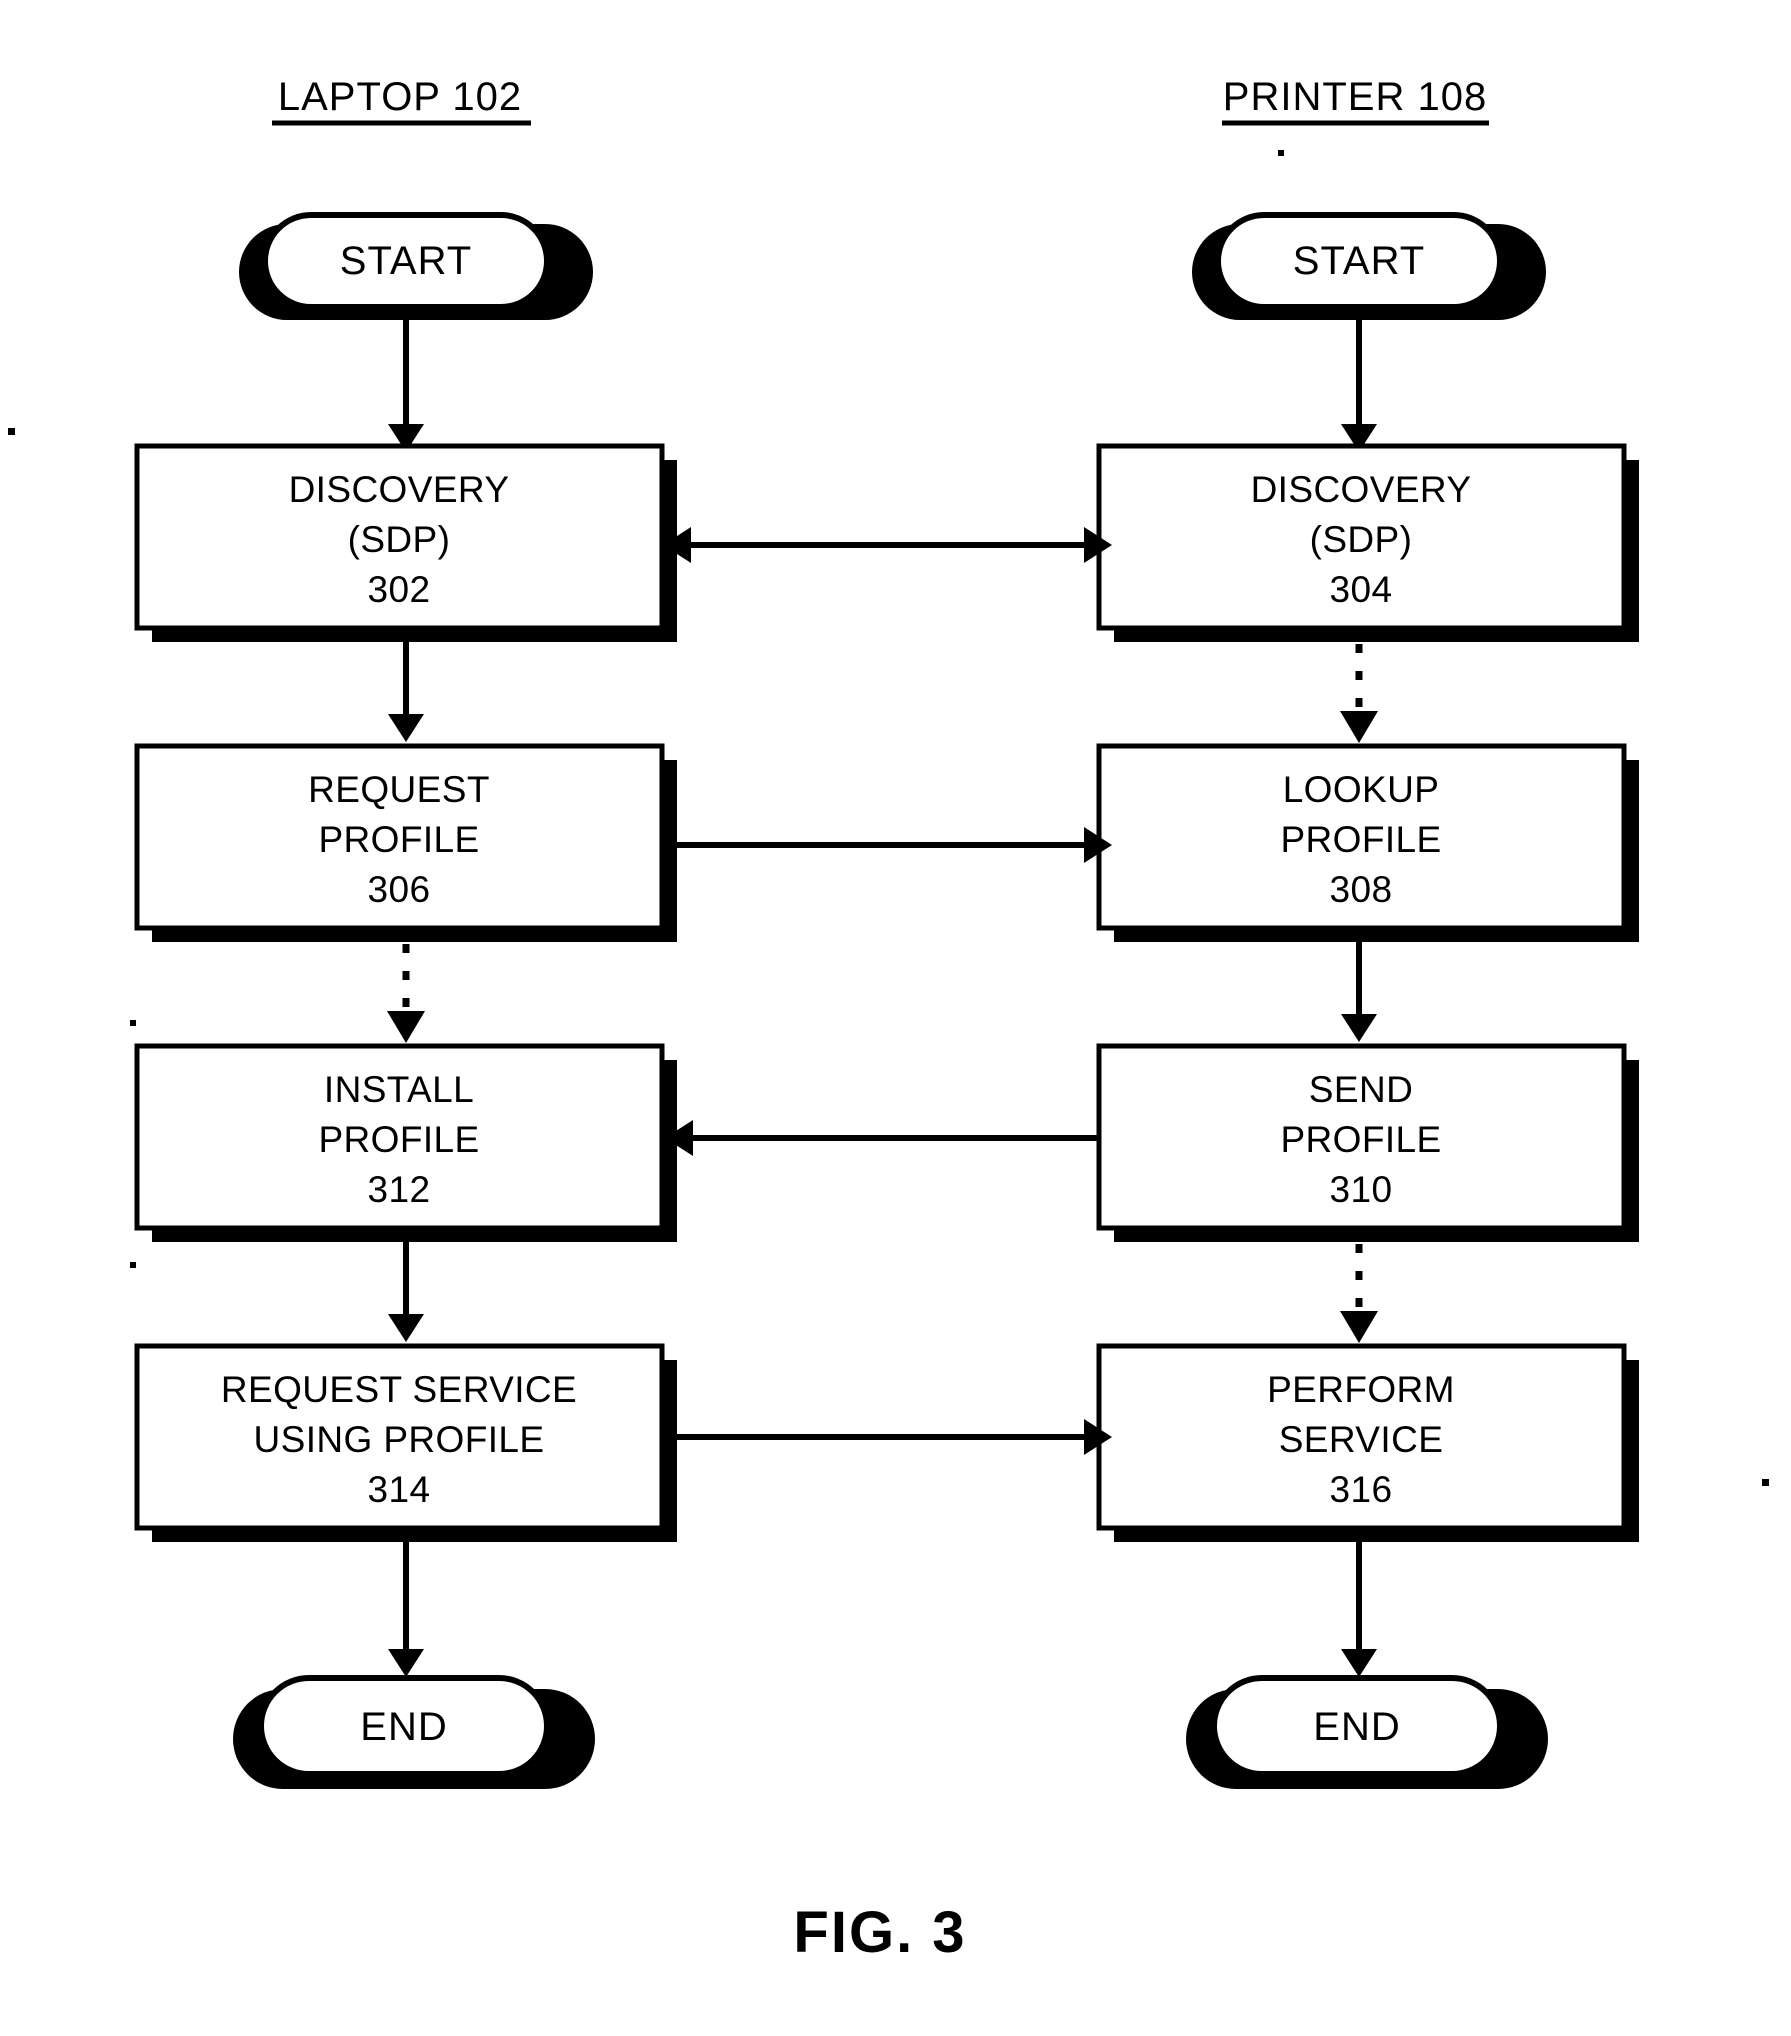  I want to click on process-box-306-line1: REQUEST, so click(399, 789).